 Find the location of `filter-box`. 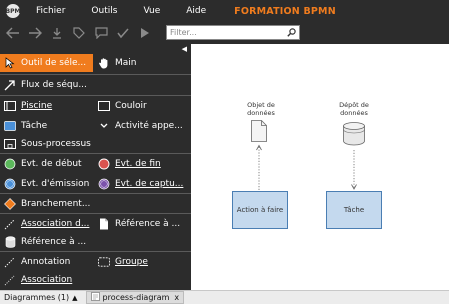

filter-box is located at coordinates (233, 32).